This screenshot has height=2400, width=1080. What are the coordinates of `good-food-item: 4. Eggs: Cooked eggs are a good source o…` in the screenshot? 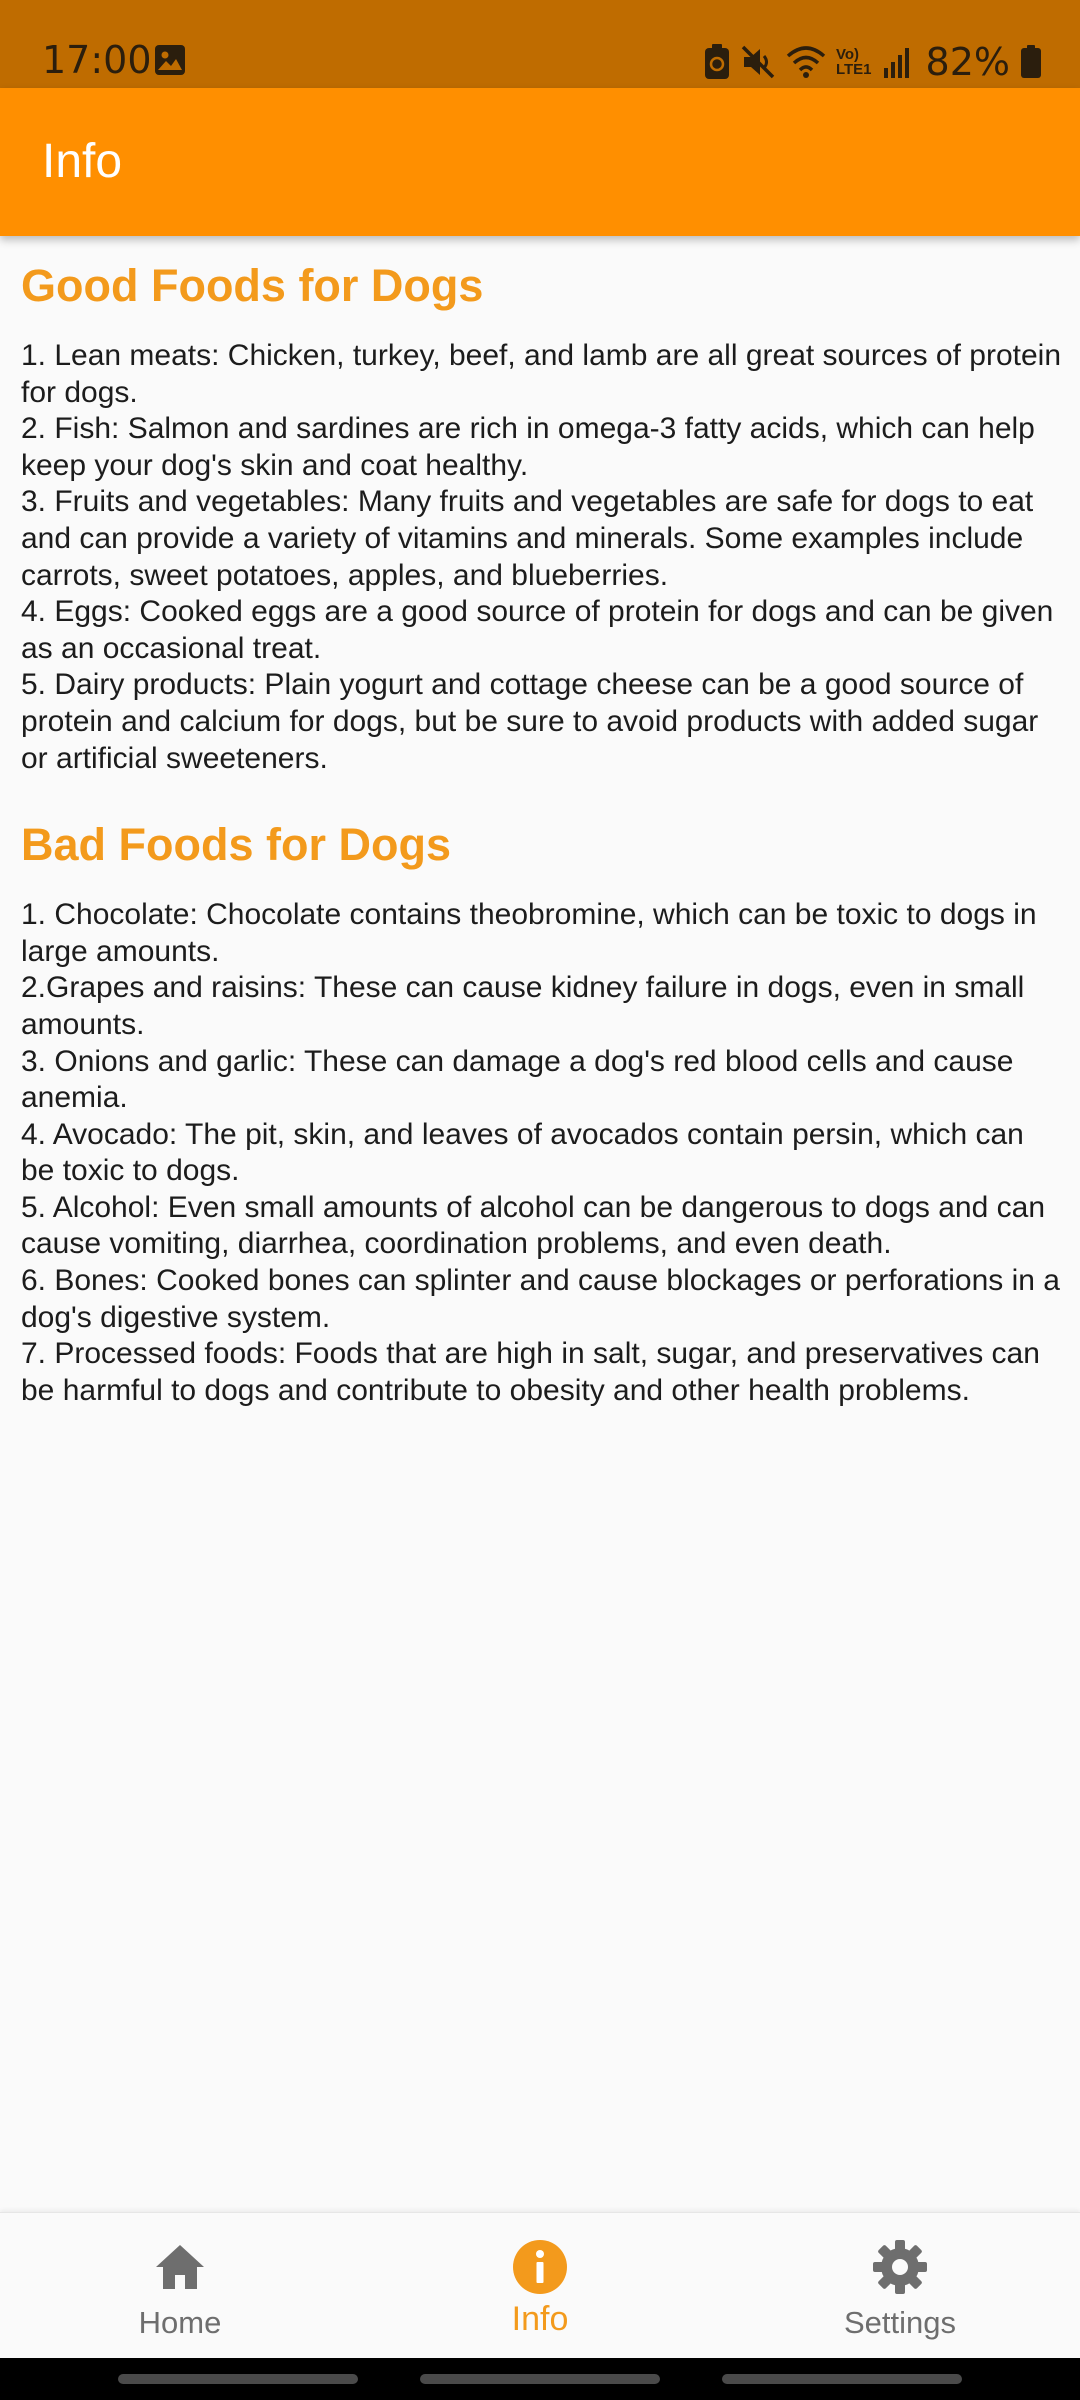 It's located at (537, 630).